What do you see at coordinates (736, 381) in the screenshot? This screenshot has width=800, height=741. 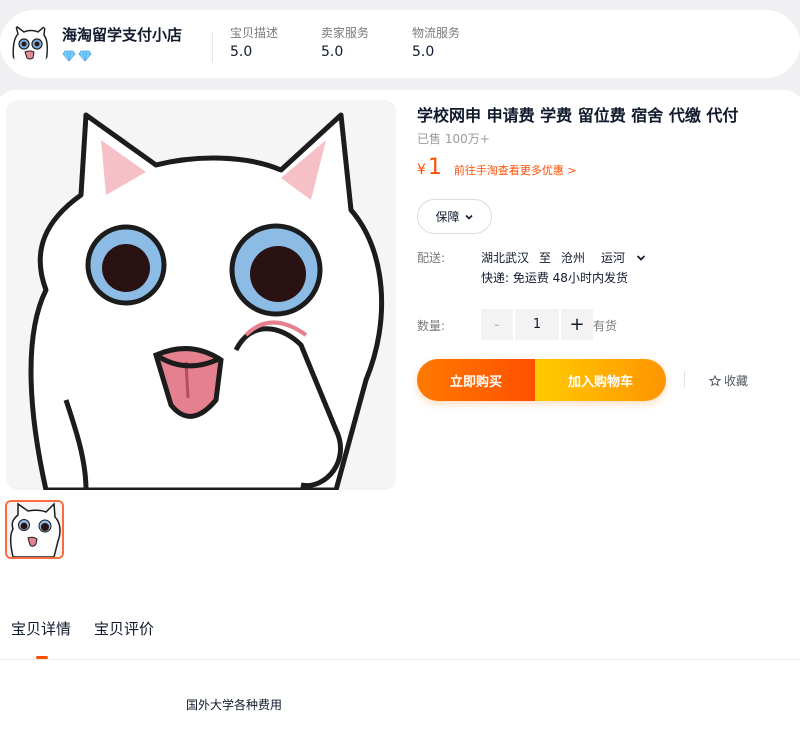 I see `favorite-label: 收藏` at bounding box center [736, 381].